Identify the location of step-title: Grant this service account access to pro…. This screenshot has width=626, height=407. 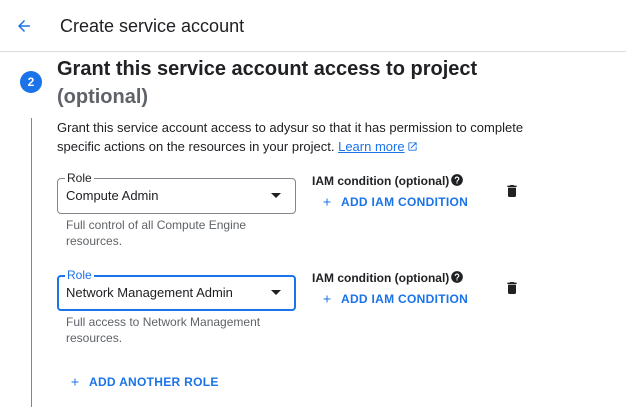
(267, 69).